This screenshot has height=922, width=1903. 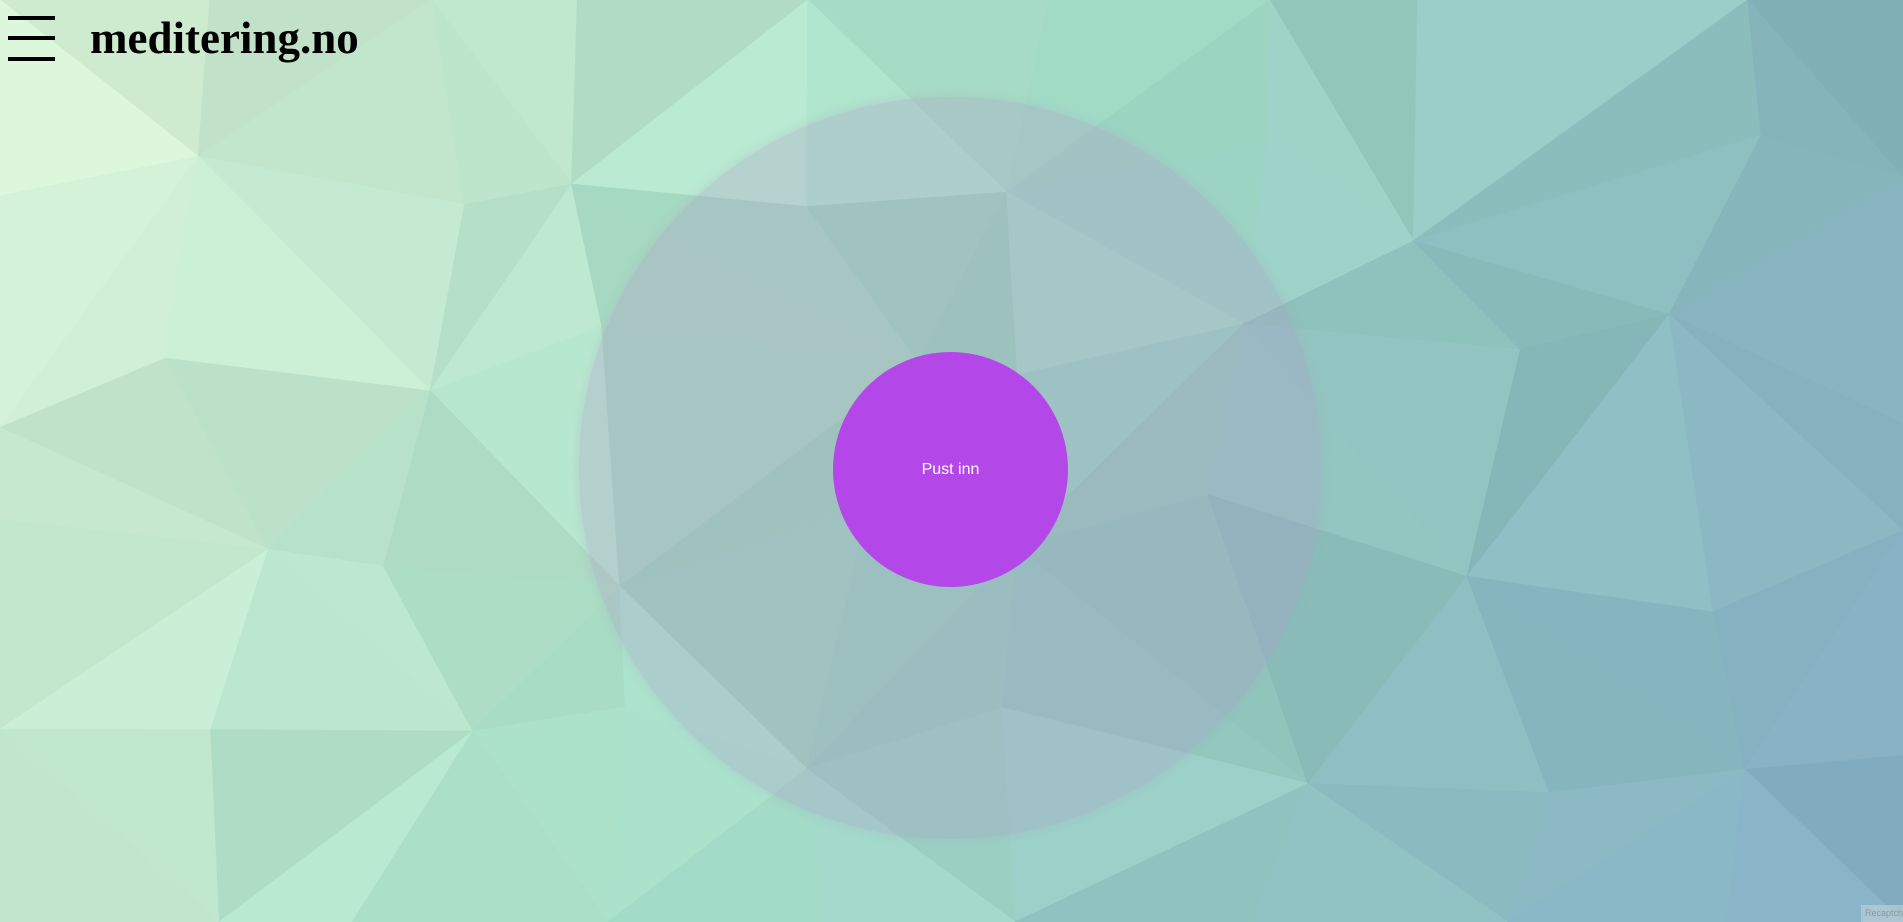 What do you see at coordinates (1882, 913) in the screenshot?
I see `recaptcha-badge: Recaptcha` at bounding box center [1882, 913].